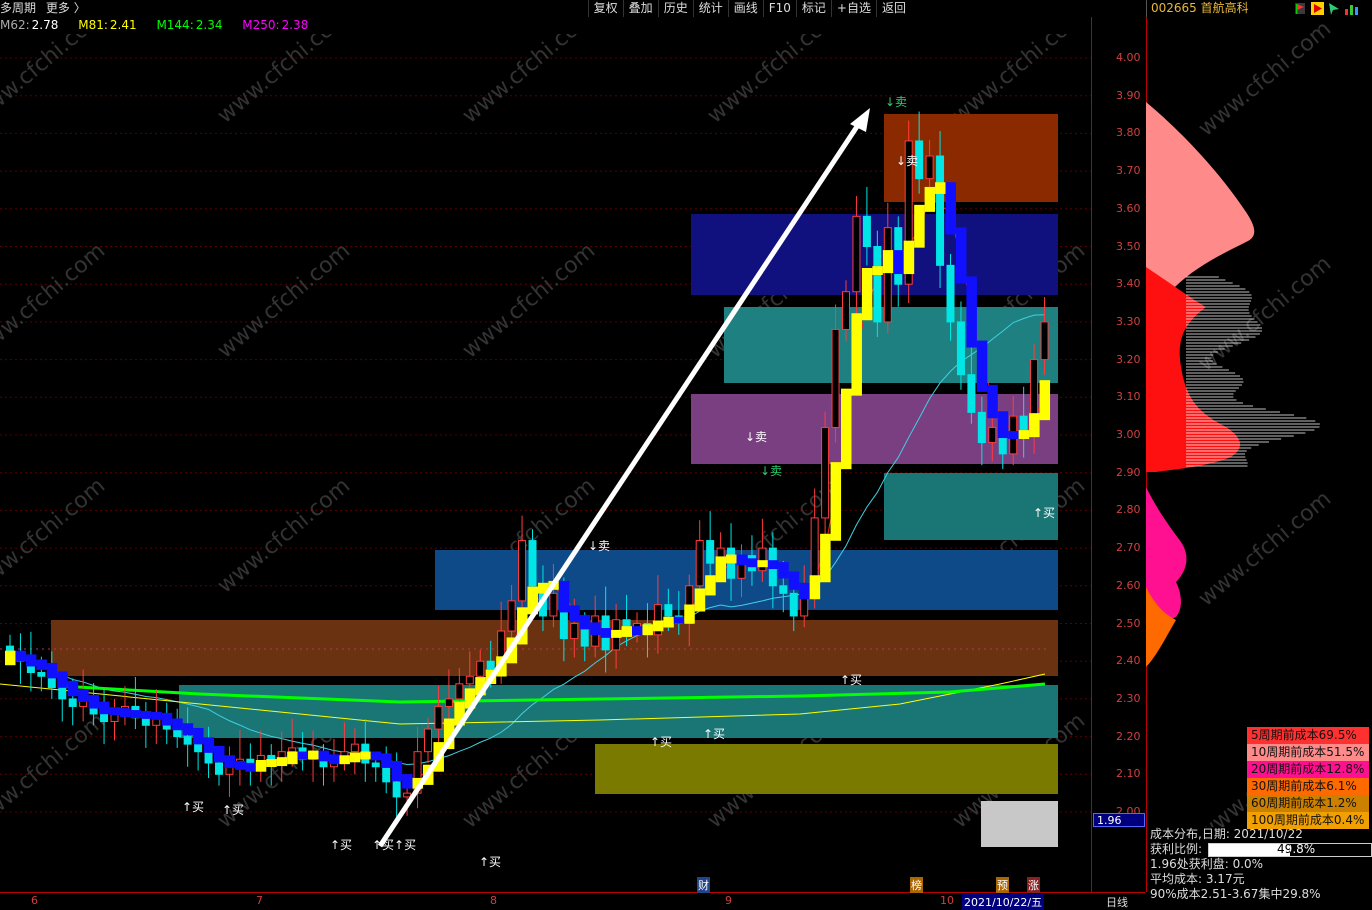 The image size is (1372, 910). Describe the element at coordinates (1117, 902) in the screenshot. I see `period-type: 日线` at that location.